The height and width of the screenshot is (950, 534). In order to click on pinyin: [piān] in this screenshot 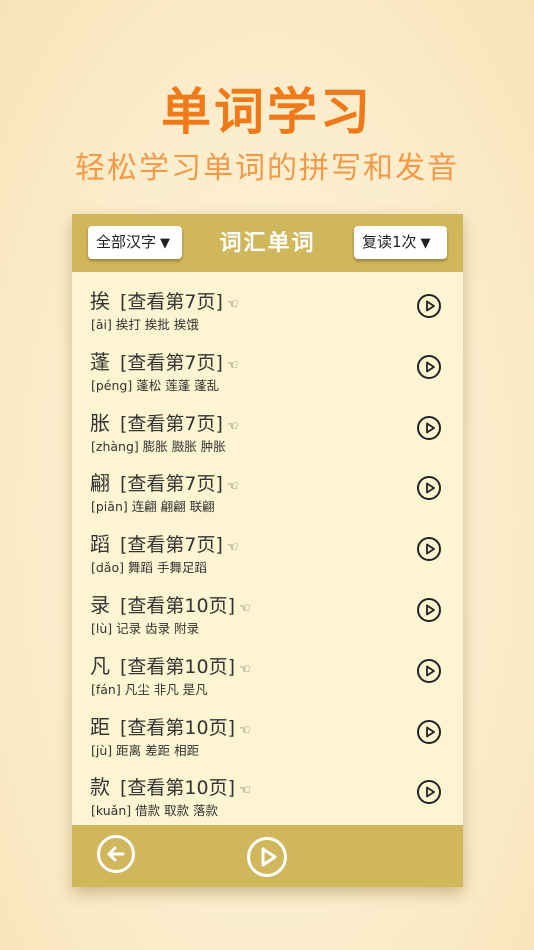, I will do `click(109, 507)`.